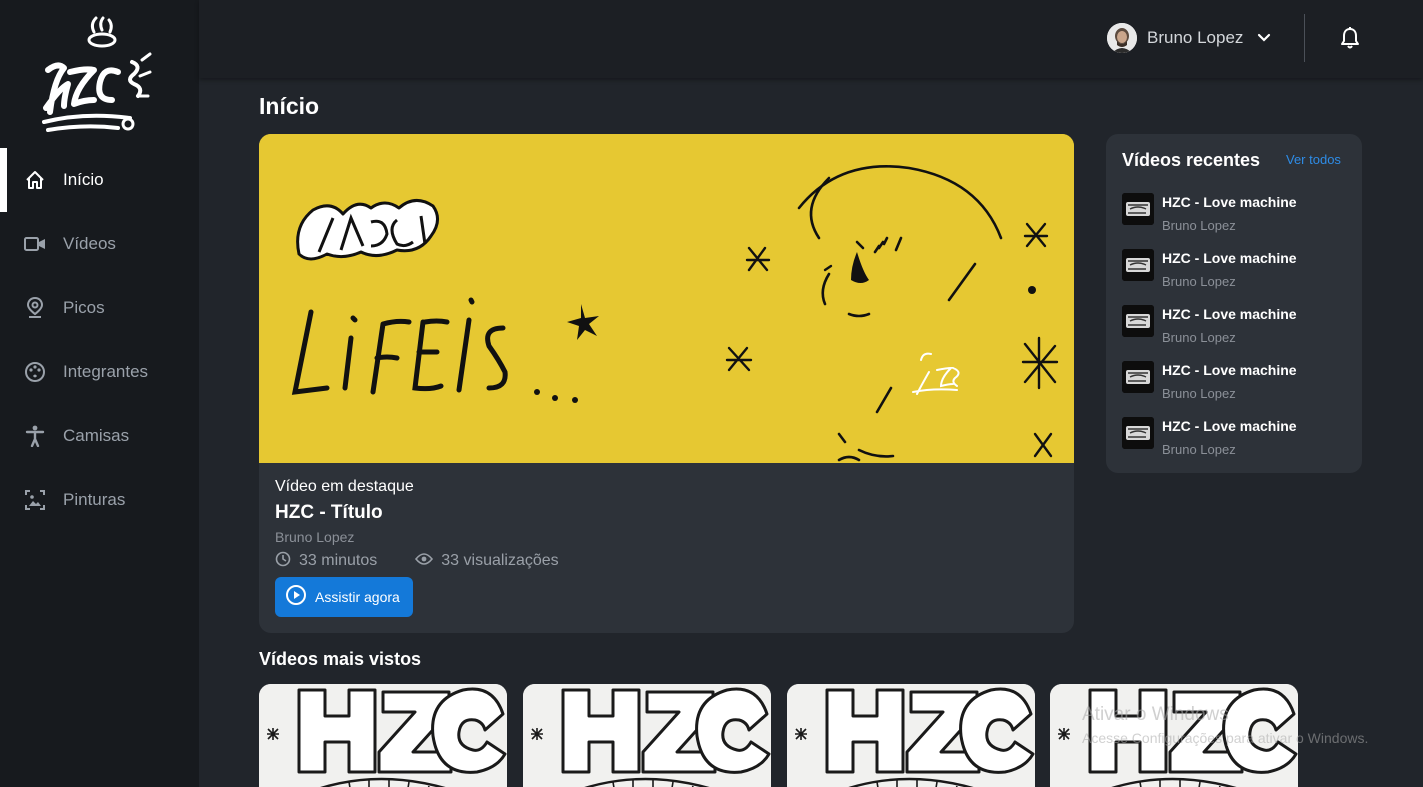 The height and width of the screenshot is (787, 1423). I want to click on featured-author: Bruno Lopez, so click(315, 537).